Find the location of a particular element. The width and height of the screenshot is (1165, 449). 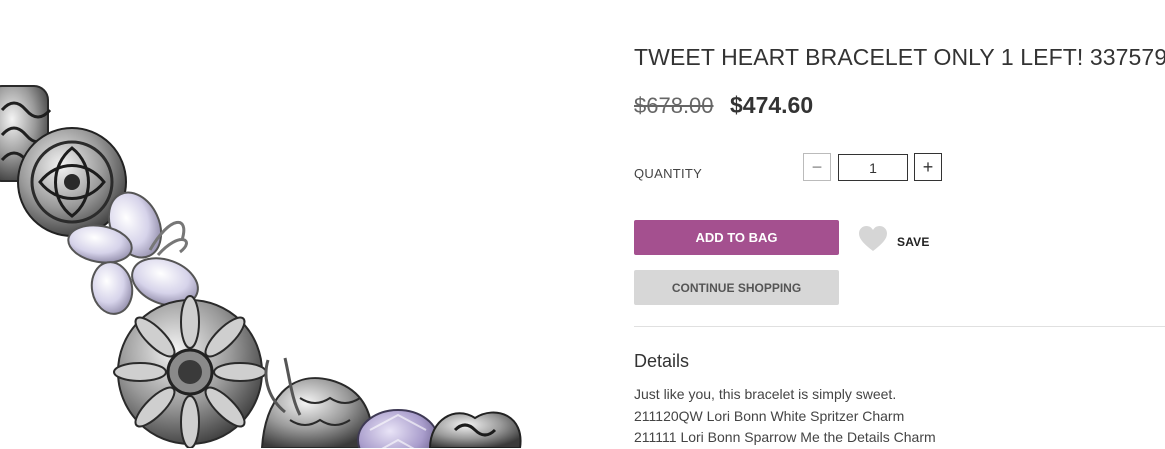

heart-charm is located at coordinates (475, 429).